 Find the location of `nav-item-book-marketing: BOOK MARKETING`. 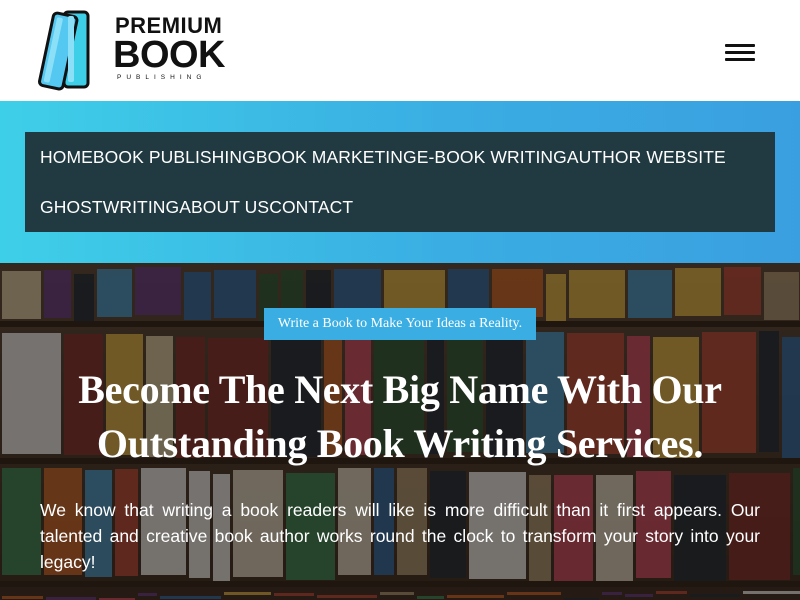

nav-item-book-marketing: BOOK MARKETING is located at coordinates (336, 157).